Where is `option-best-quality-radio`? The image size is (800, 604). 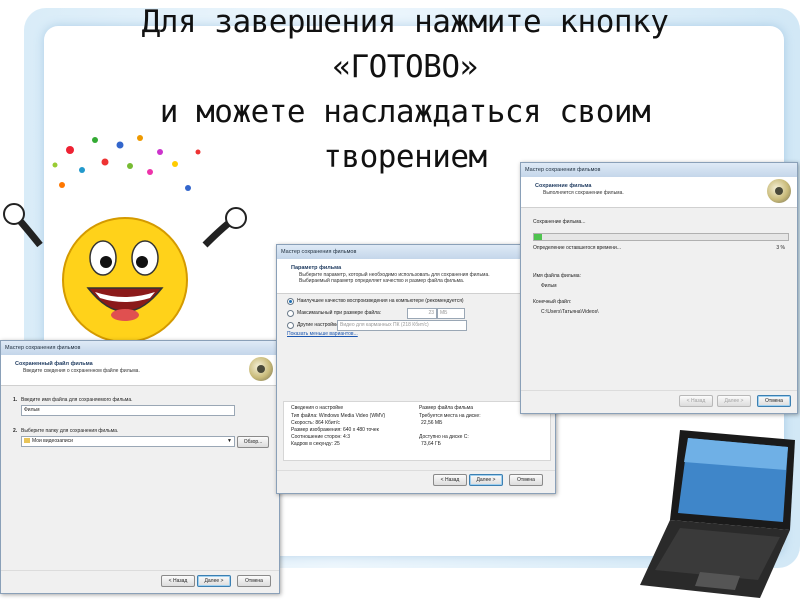
option-best-quality-radio is located at coordinates (290, 301).